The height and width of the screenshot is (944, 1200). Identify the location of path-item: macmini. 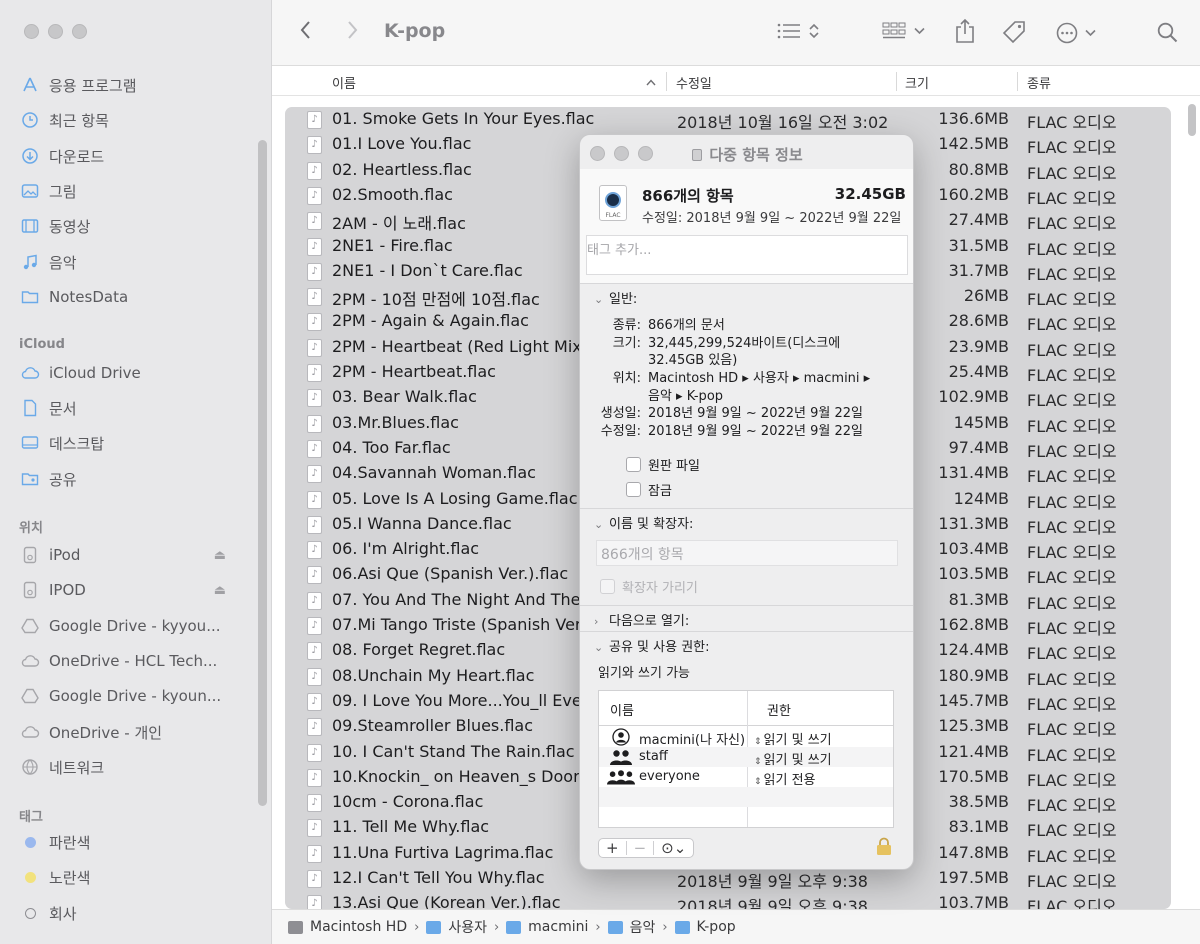
(547, 927).